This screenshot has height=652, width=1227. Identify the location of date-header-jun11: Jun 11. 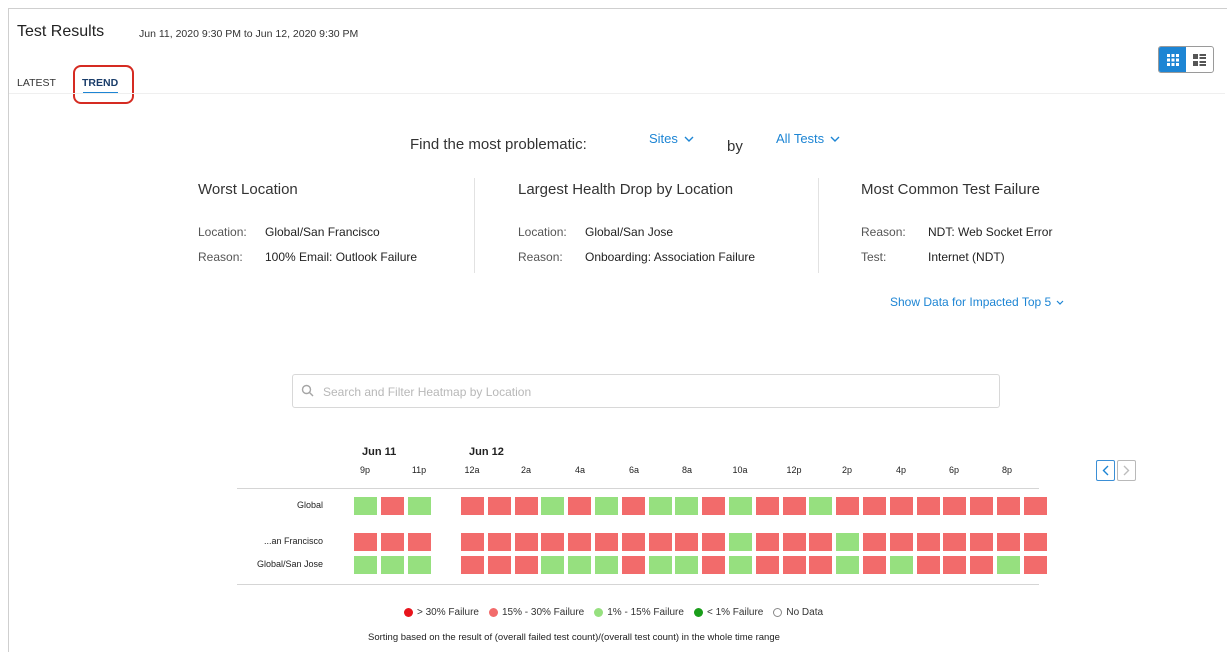
(379, 452).